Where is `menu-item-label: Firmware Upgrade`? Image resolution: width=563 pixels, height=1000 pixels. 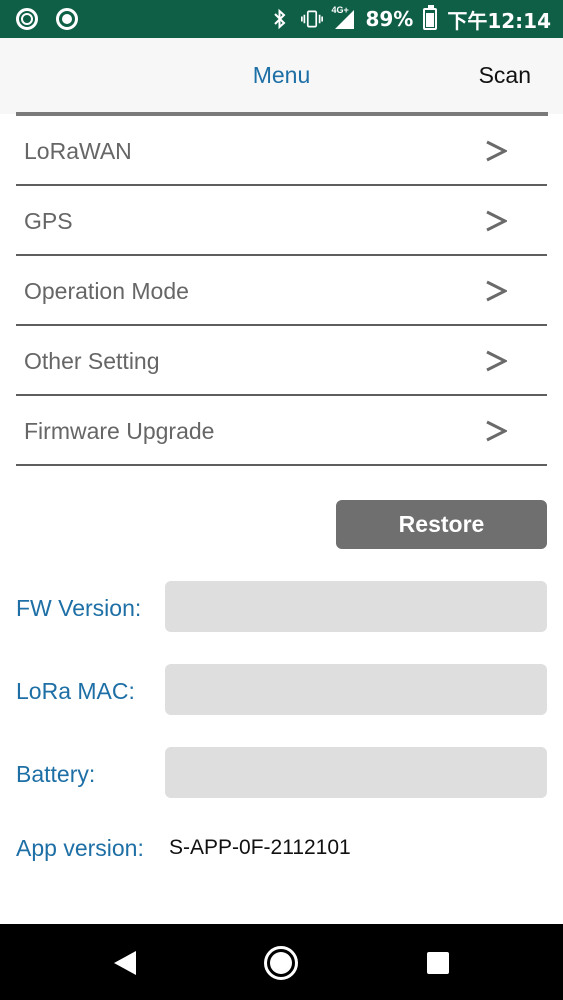
menu-item-label: Firmware Upgrade is located at coordinates (119, 431).